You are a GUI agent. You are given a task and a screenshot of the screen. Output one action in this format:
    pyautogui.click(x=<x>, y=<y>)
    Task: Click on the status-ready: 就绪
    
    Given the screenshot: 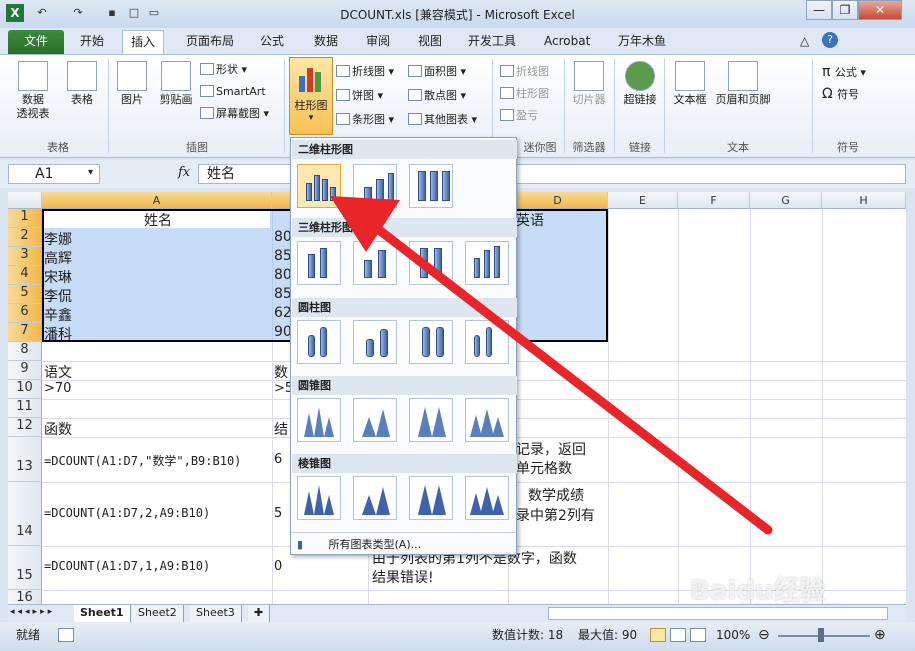 What is the action you would take?
    pyautogui.click(x=28, y=635)
    